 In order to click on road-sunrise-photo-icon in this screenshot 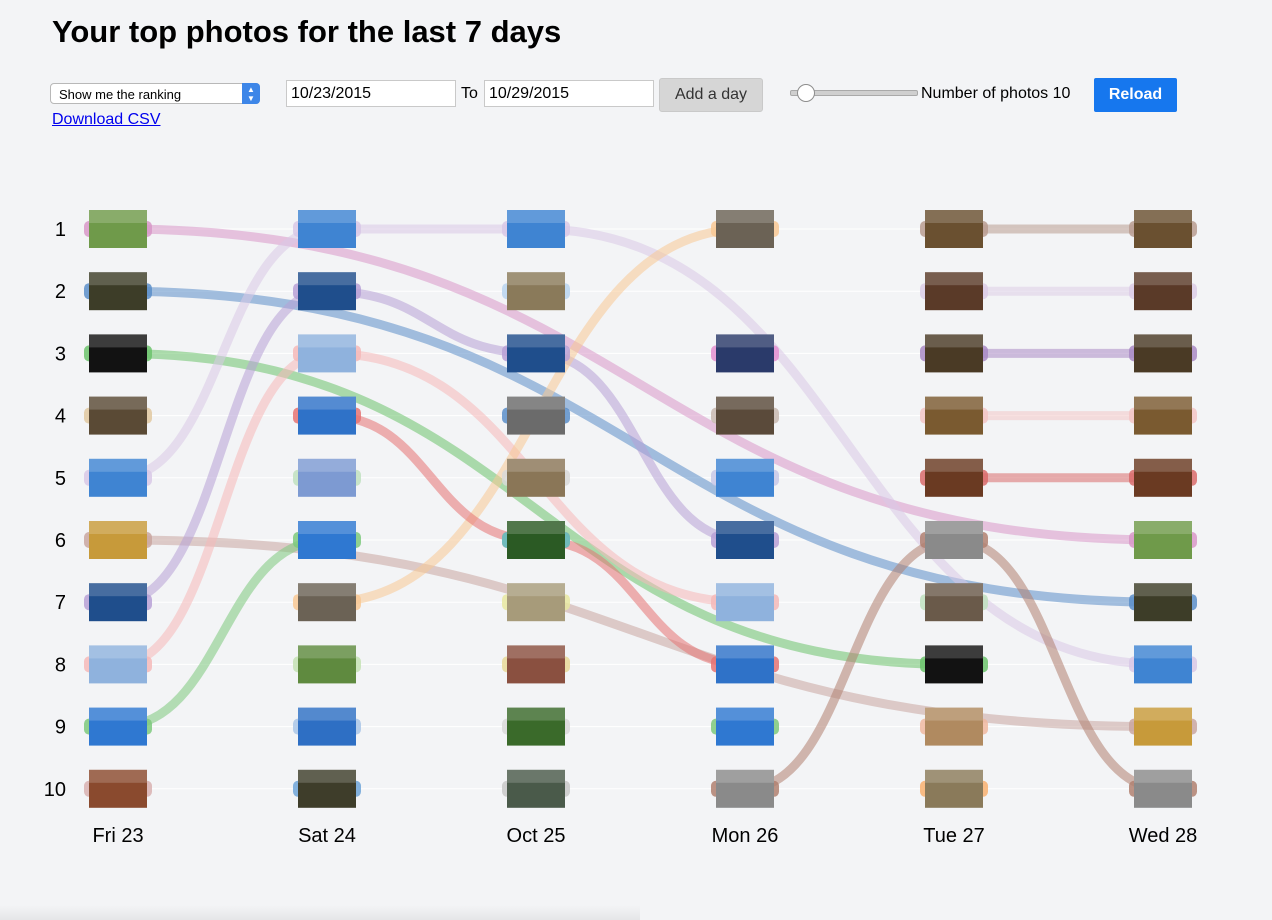, I will do `click(536, 291)`.